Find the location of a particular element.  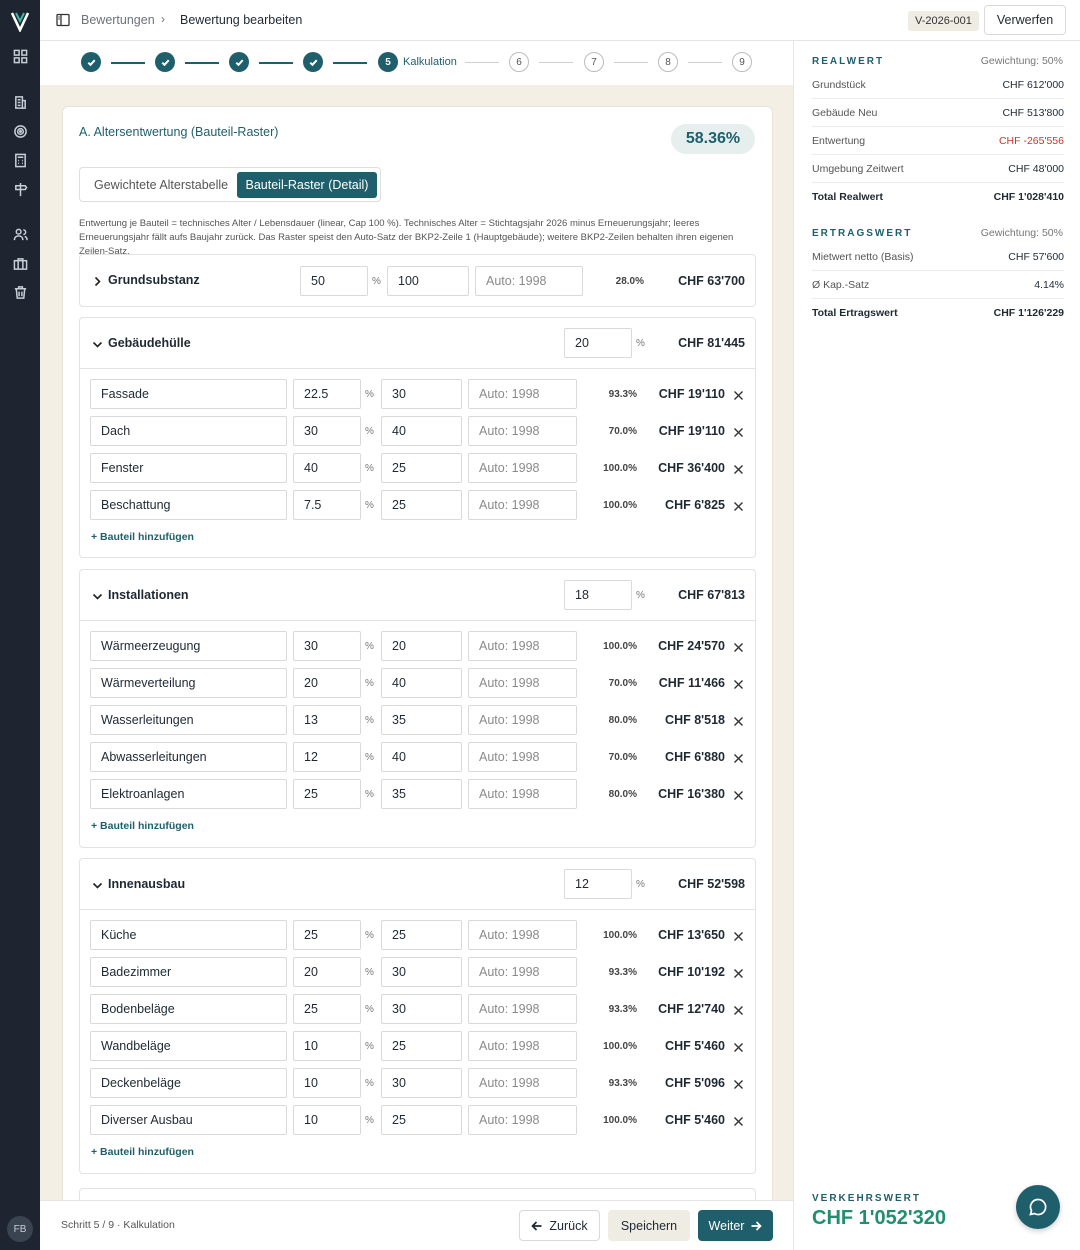

avatar: FB is located at coordinates (20, 1229).